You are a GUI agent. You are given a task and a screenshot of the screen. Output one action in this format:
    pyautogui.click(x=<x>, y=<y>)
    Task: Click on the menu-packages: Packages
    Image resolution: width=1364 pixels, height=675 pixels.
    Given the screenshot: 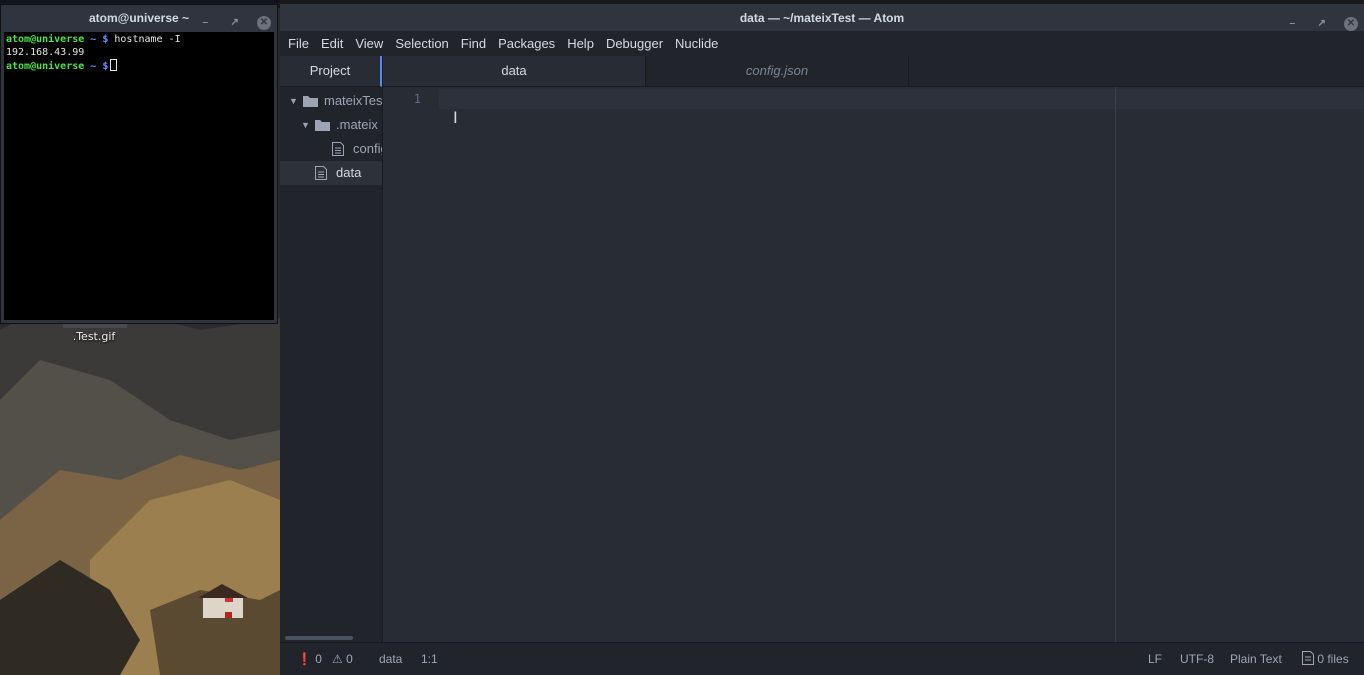 What is the action you would take?
    pyautogui.click(x=526, y=43)
    